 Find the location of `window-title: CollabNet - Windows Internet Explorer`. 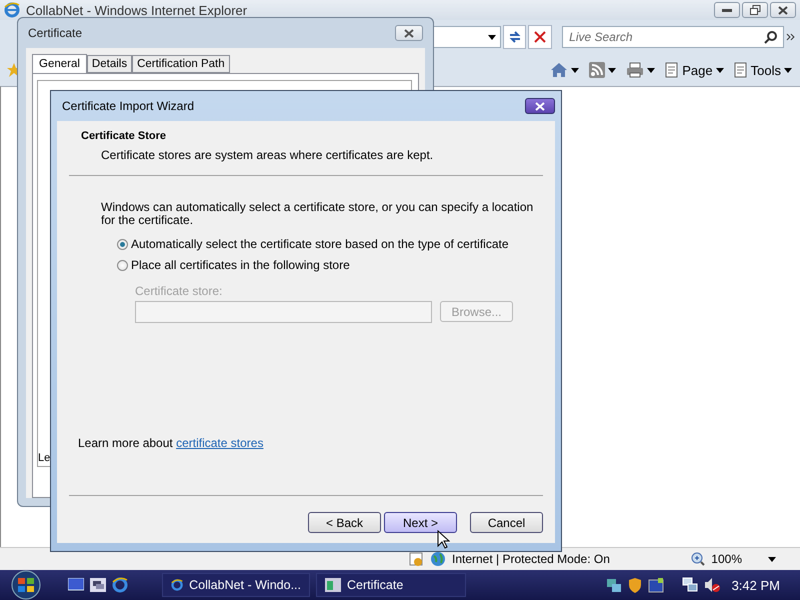

window-title: CollabNet - Windows Internet Explorer is located at coordinates (137, 10).